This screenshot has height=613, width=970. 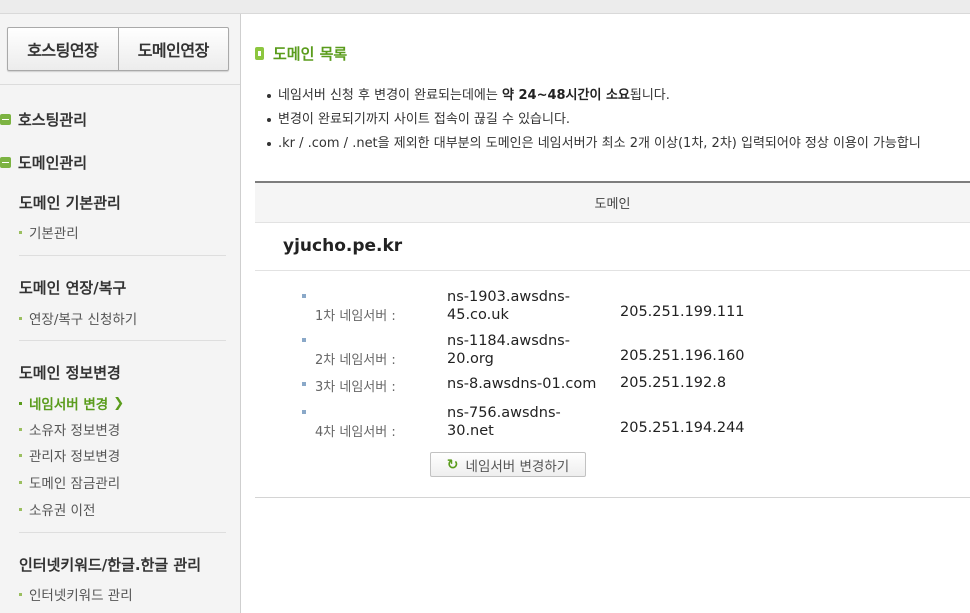 What do you see at coordinates (70, 203) in the screenshot?
I see `group-title-domain-basic: 도메인 기본관리` at bounding box center [70, 203].